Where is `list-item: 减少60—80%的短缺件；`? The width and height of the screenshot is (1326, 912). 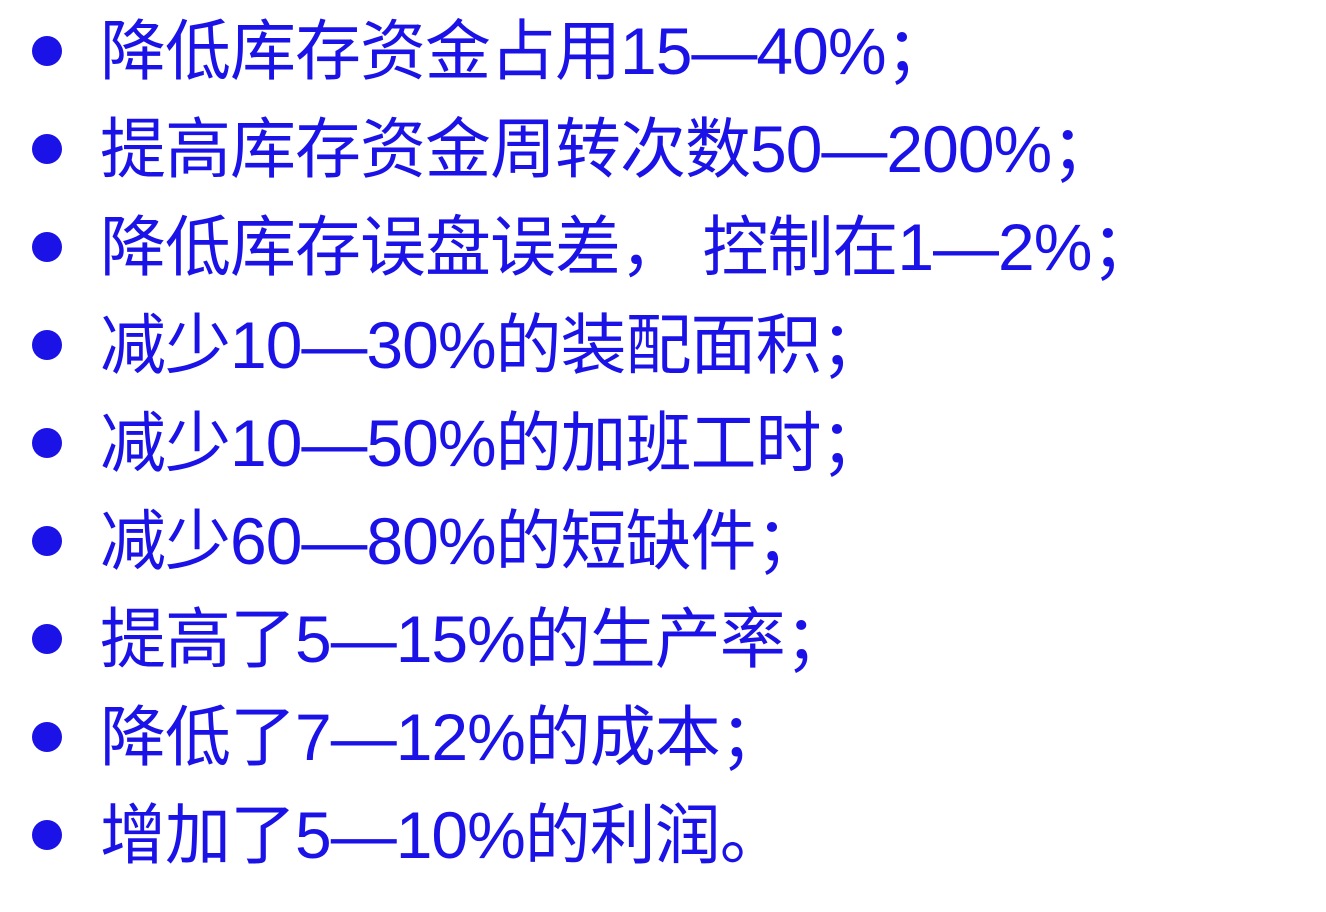 list-item: 减少60—80%的短缺件； is located at coordinates (594, 541).